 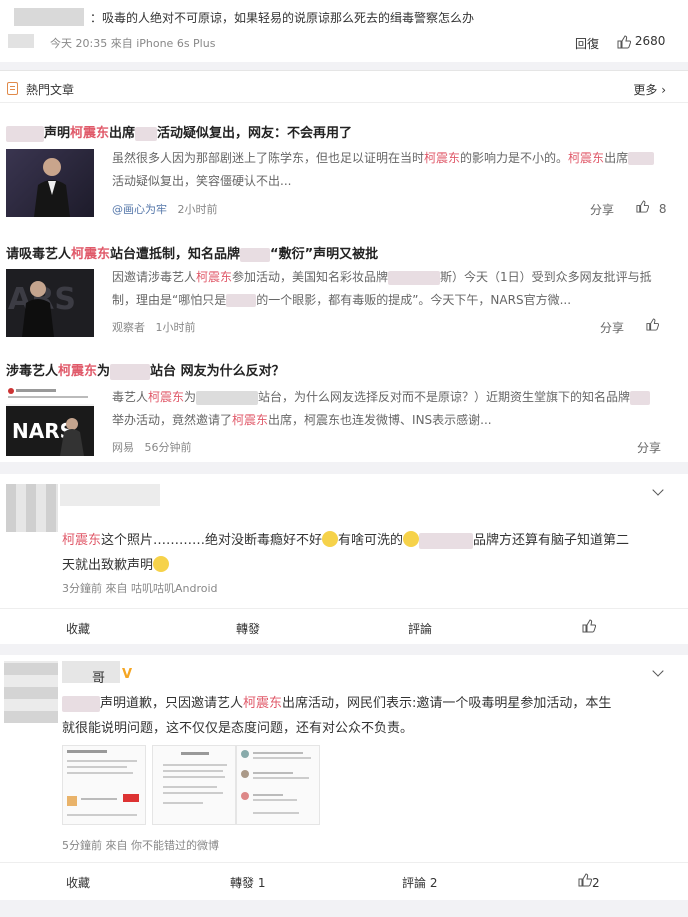 I want to click on title-part: “敷衍”声明又被批, so click(x=324, y=254).